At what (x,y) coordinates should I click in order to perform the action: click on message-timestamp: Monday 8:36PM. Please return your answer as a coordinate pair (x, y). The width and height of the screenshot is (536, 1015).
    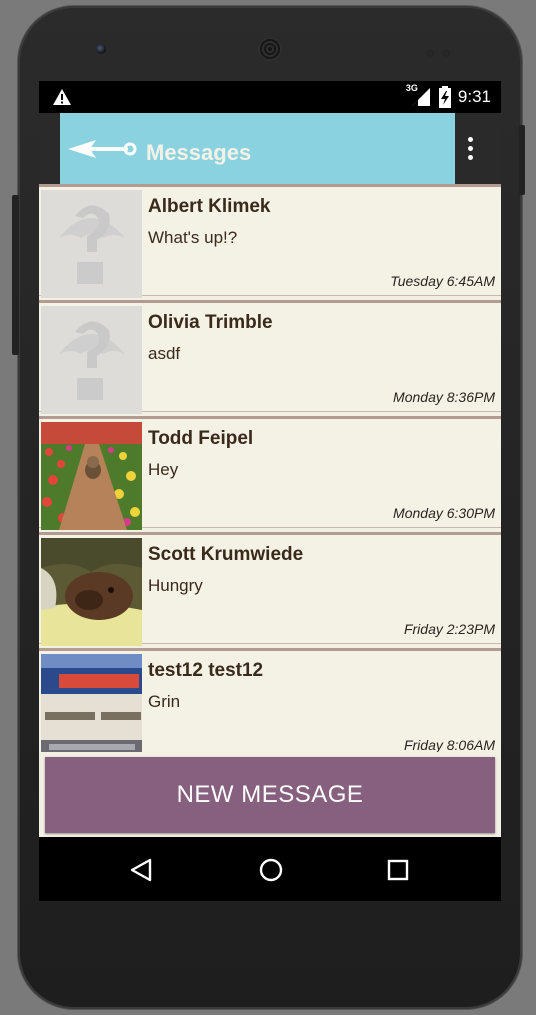
    Looking at the image, I should click on (444, 397).